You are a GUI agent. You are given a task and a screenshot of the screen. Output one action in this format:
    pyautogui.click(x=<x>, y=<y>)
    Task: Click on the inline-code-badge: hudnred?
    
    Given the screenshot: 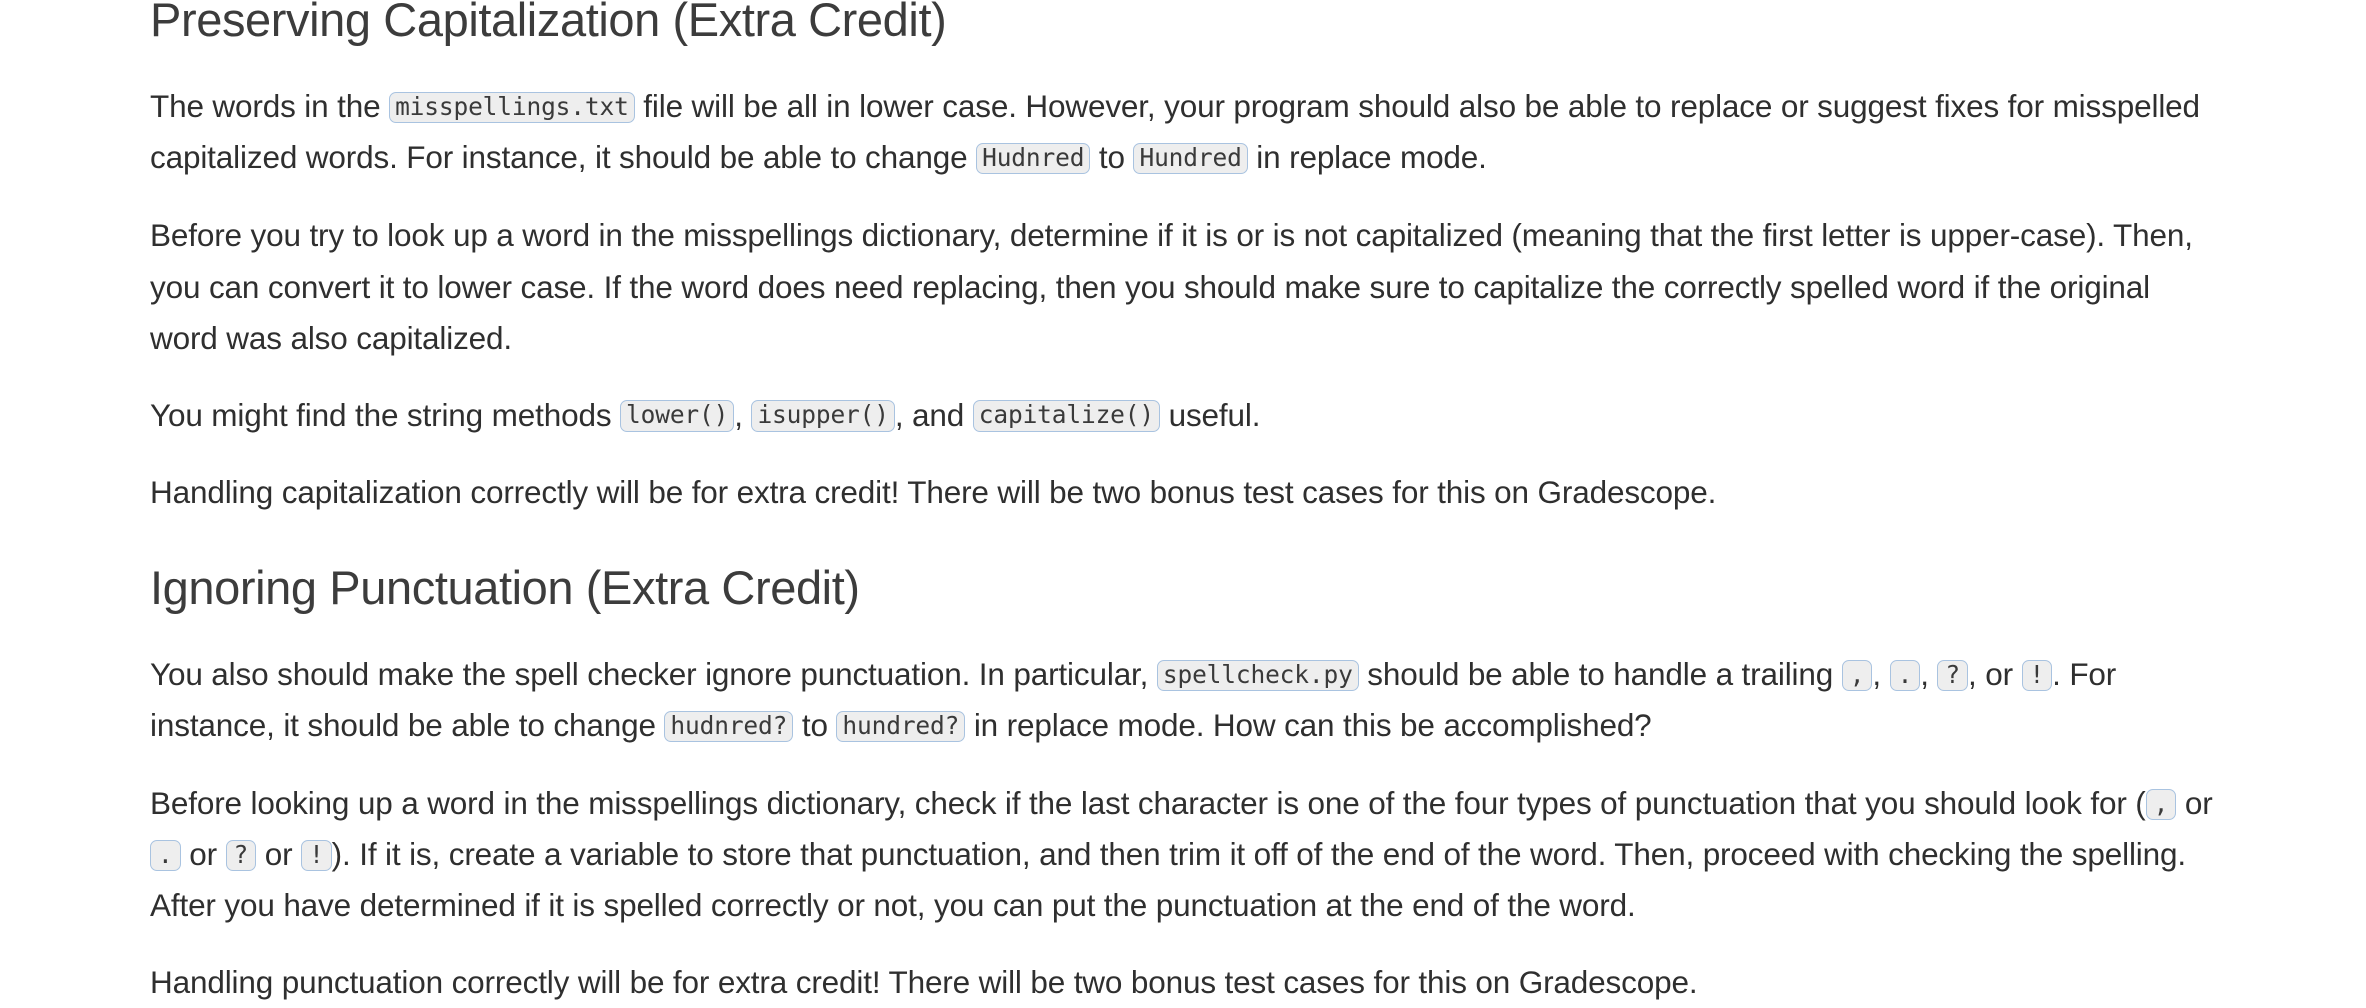 What is the action you would take?
    pyautogui.click(x=729, y=726)
    